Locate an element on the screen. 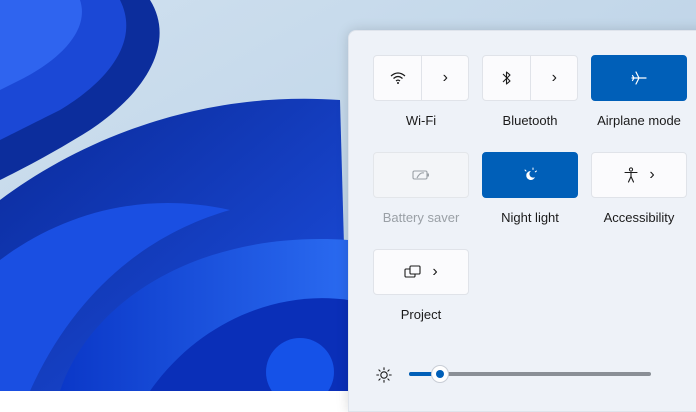 The image size is (696, 412). accessibility-icon is located at coordinates (631, 175).